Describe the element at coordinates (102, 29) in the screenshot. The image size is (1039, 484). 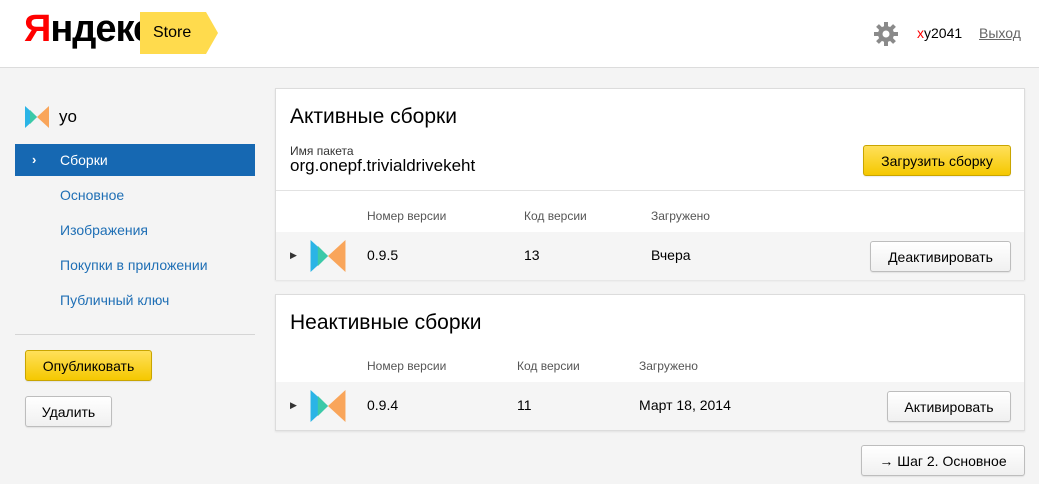
I see `logo-rest: ндекс` at that location.